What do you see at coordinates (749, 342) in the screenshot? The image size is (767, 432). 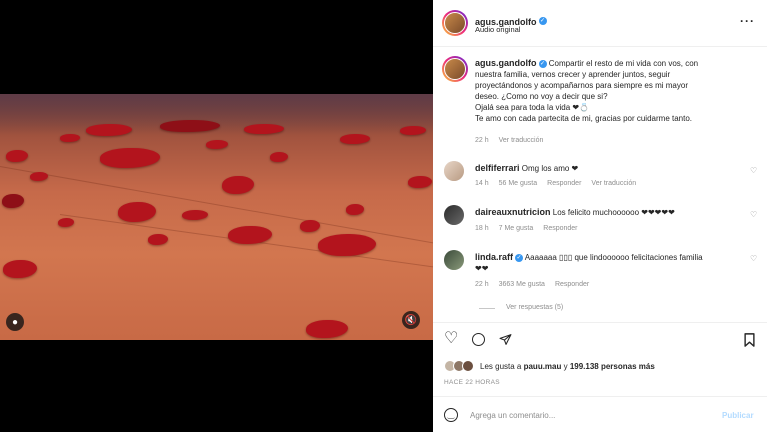 I see `bookmark-icon` at bounding box center [749, 342].